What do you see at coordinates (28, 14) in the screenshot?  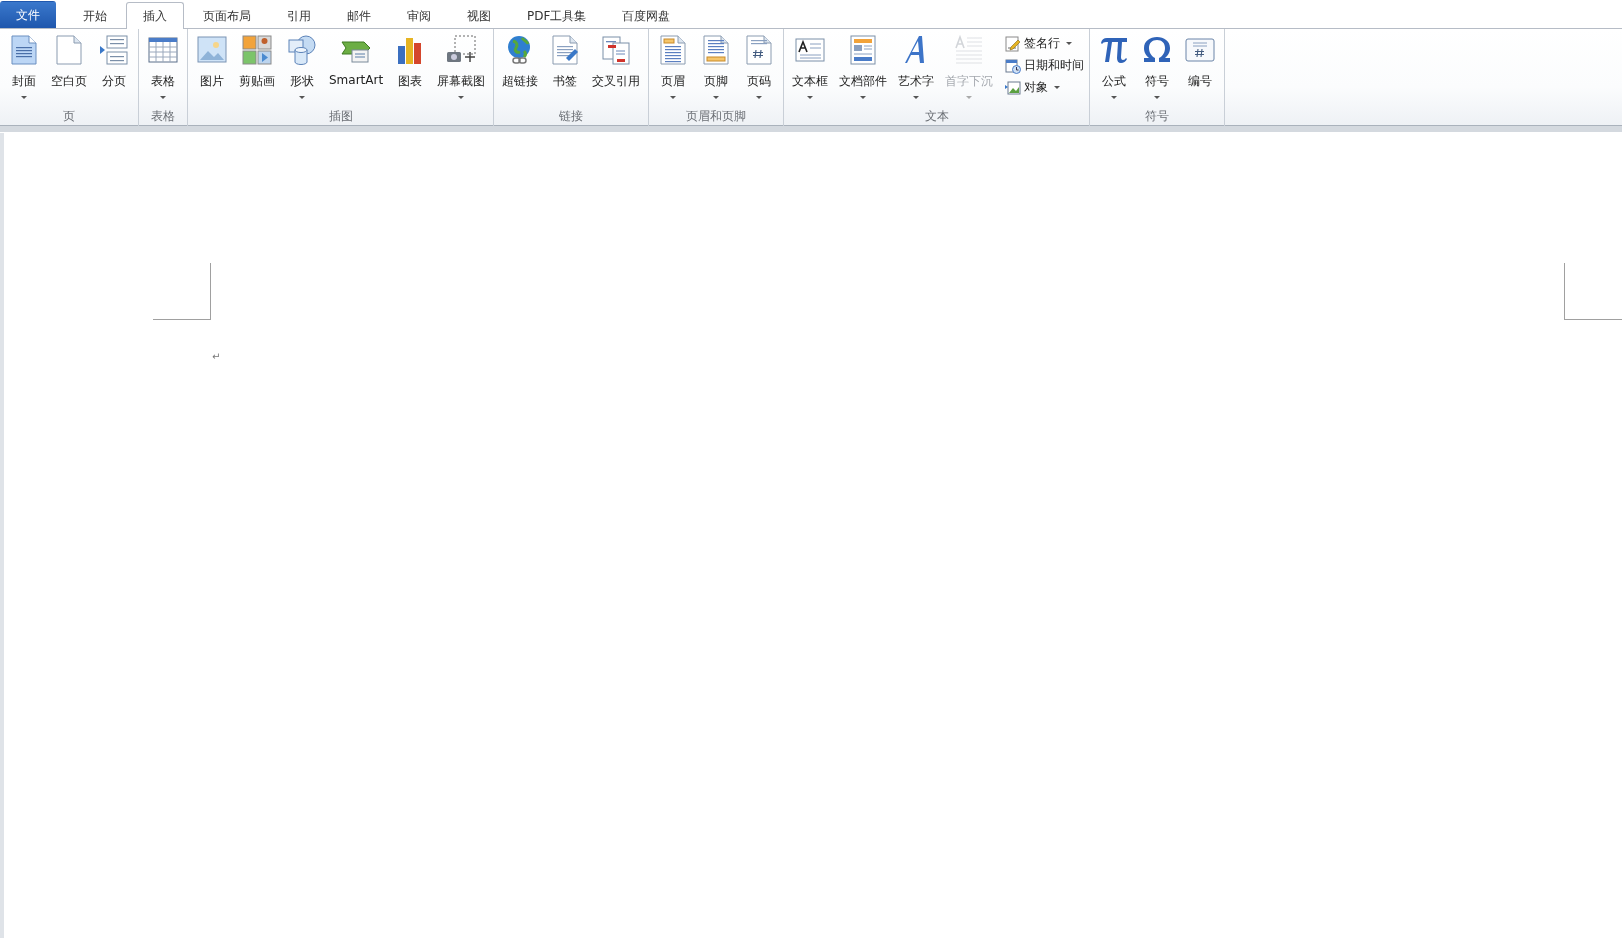 I see `file-tab: 文件` at bounding box center [28, 14].